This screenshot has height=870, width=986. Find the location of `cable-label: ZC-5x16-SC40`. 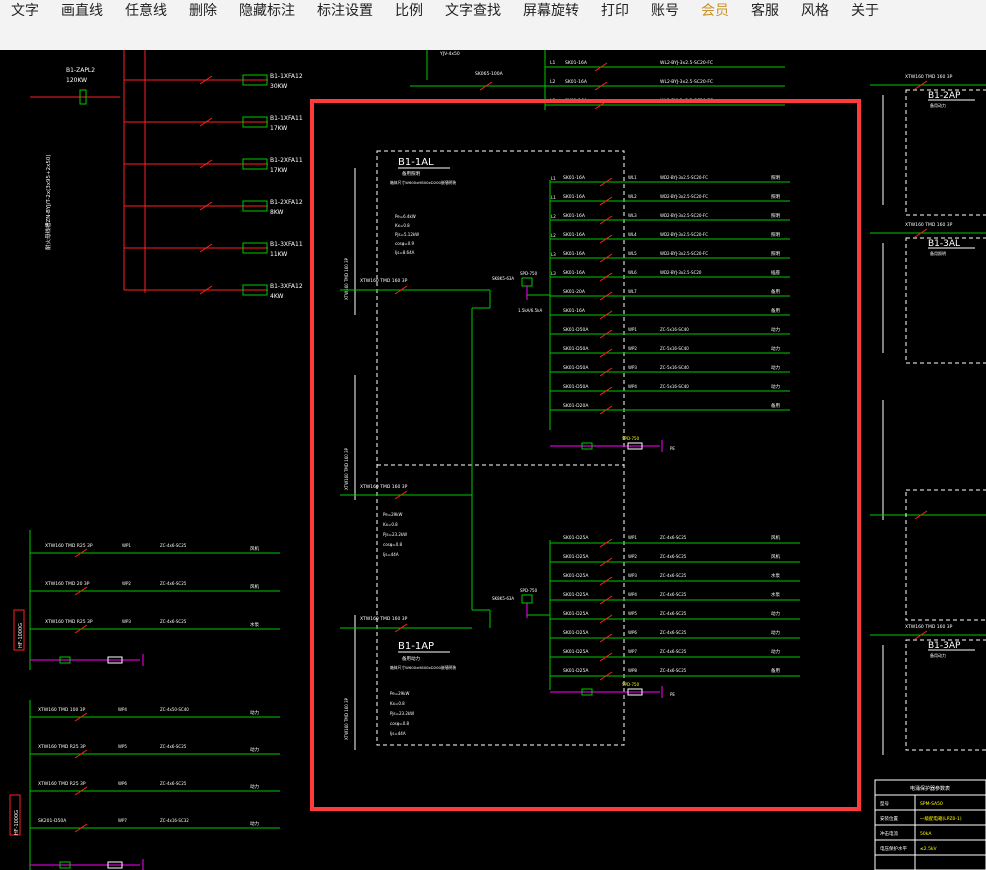

cable-label: ZC-5x16-SC40 is located at coordinates (674, 386).